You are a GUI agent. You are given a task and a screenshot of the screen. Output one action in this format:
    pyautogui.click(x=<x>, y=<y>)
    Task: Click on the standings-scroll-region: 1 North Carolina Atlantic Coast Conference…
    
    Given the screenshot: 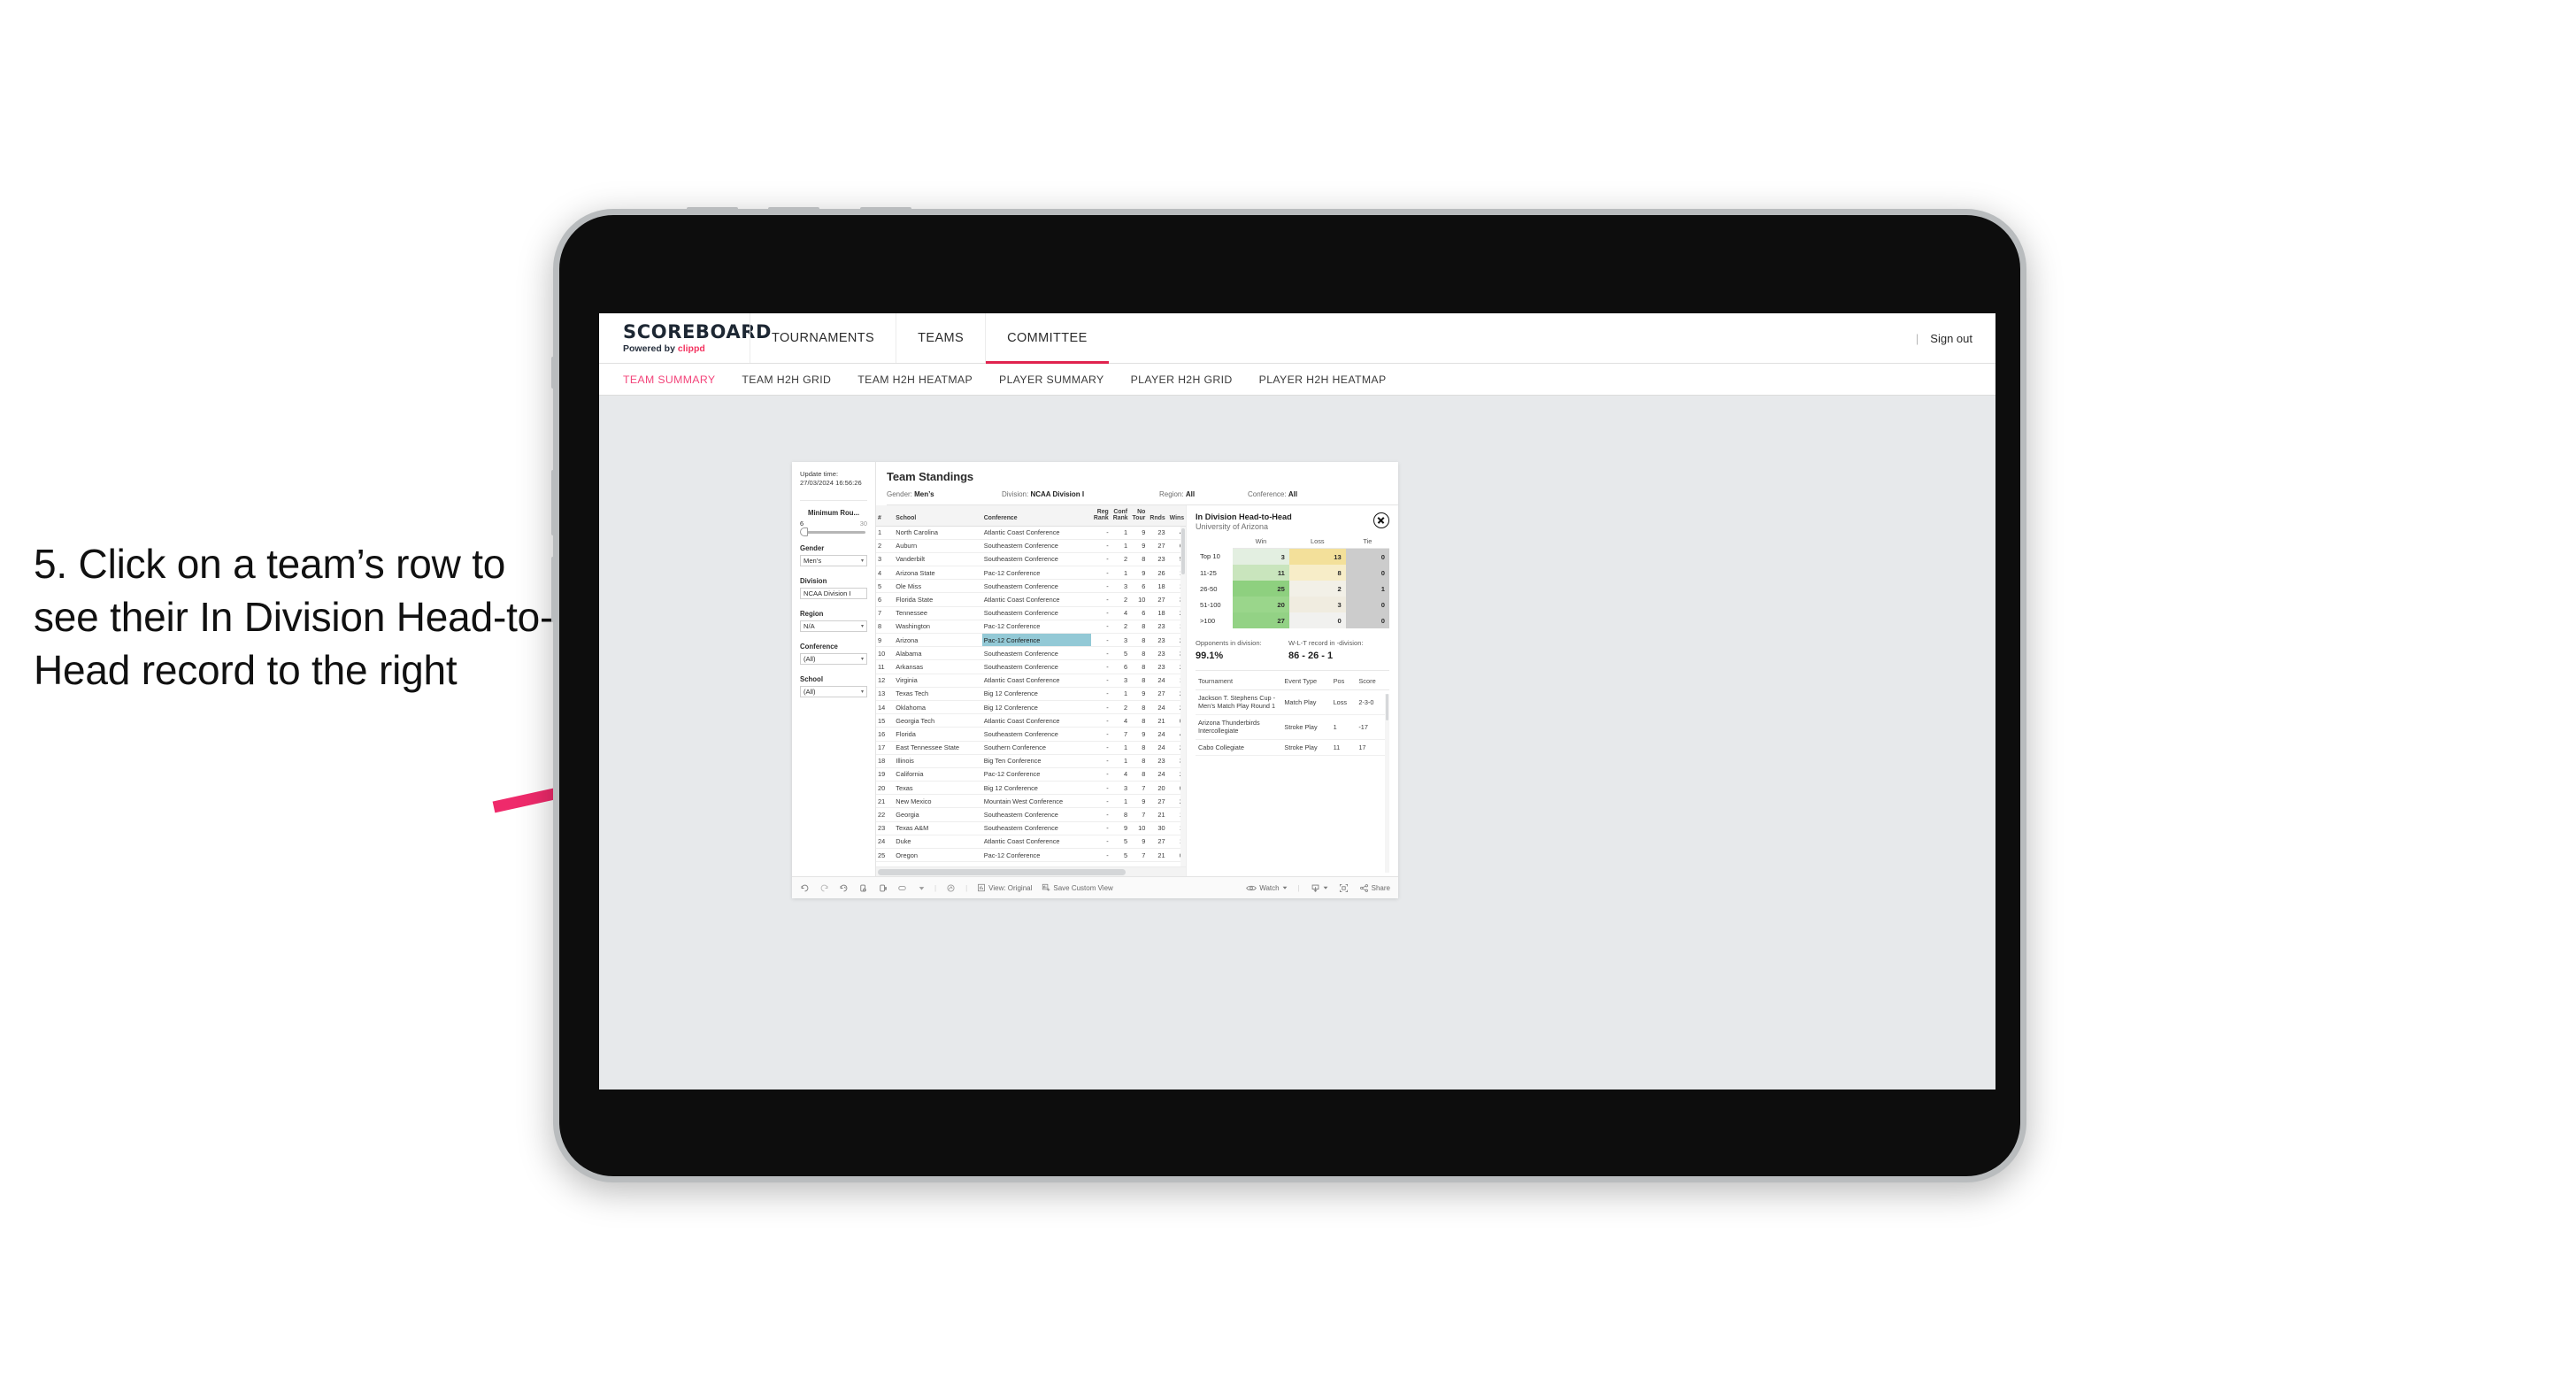 What is the action you would take?
    pyautogui.click(x=1031, y=696)
    